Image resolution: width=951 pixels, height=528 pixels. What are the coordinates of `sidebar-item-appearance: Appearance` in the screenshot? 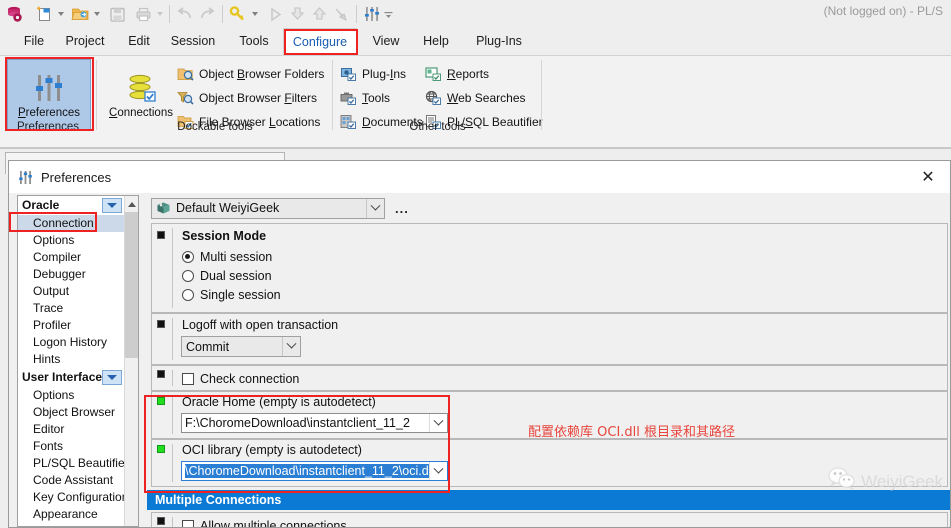 It's located at (71, 514).